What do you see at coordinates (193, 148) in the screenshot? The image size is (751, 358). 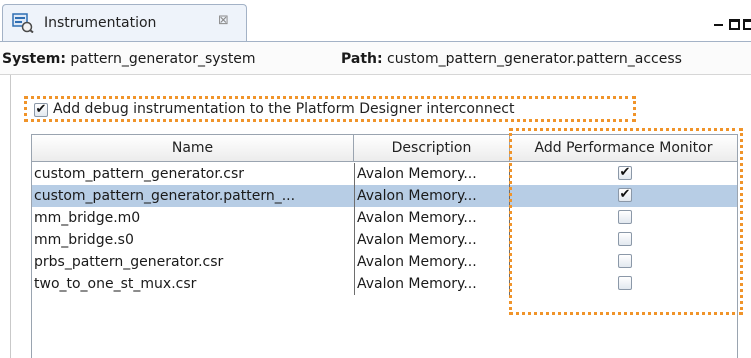 I see `column-header-name: Name` at bounding box center [193, 148].